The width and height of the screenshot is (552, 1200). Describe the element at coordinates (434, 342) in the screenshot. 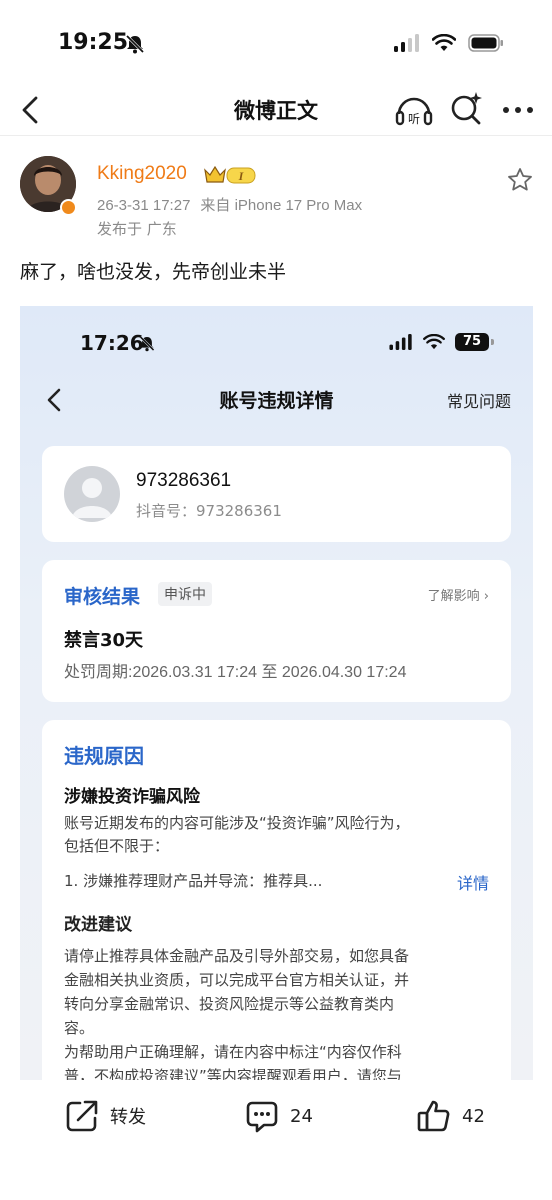

I see `embedded-wifi-icon` at that location.